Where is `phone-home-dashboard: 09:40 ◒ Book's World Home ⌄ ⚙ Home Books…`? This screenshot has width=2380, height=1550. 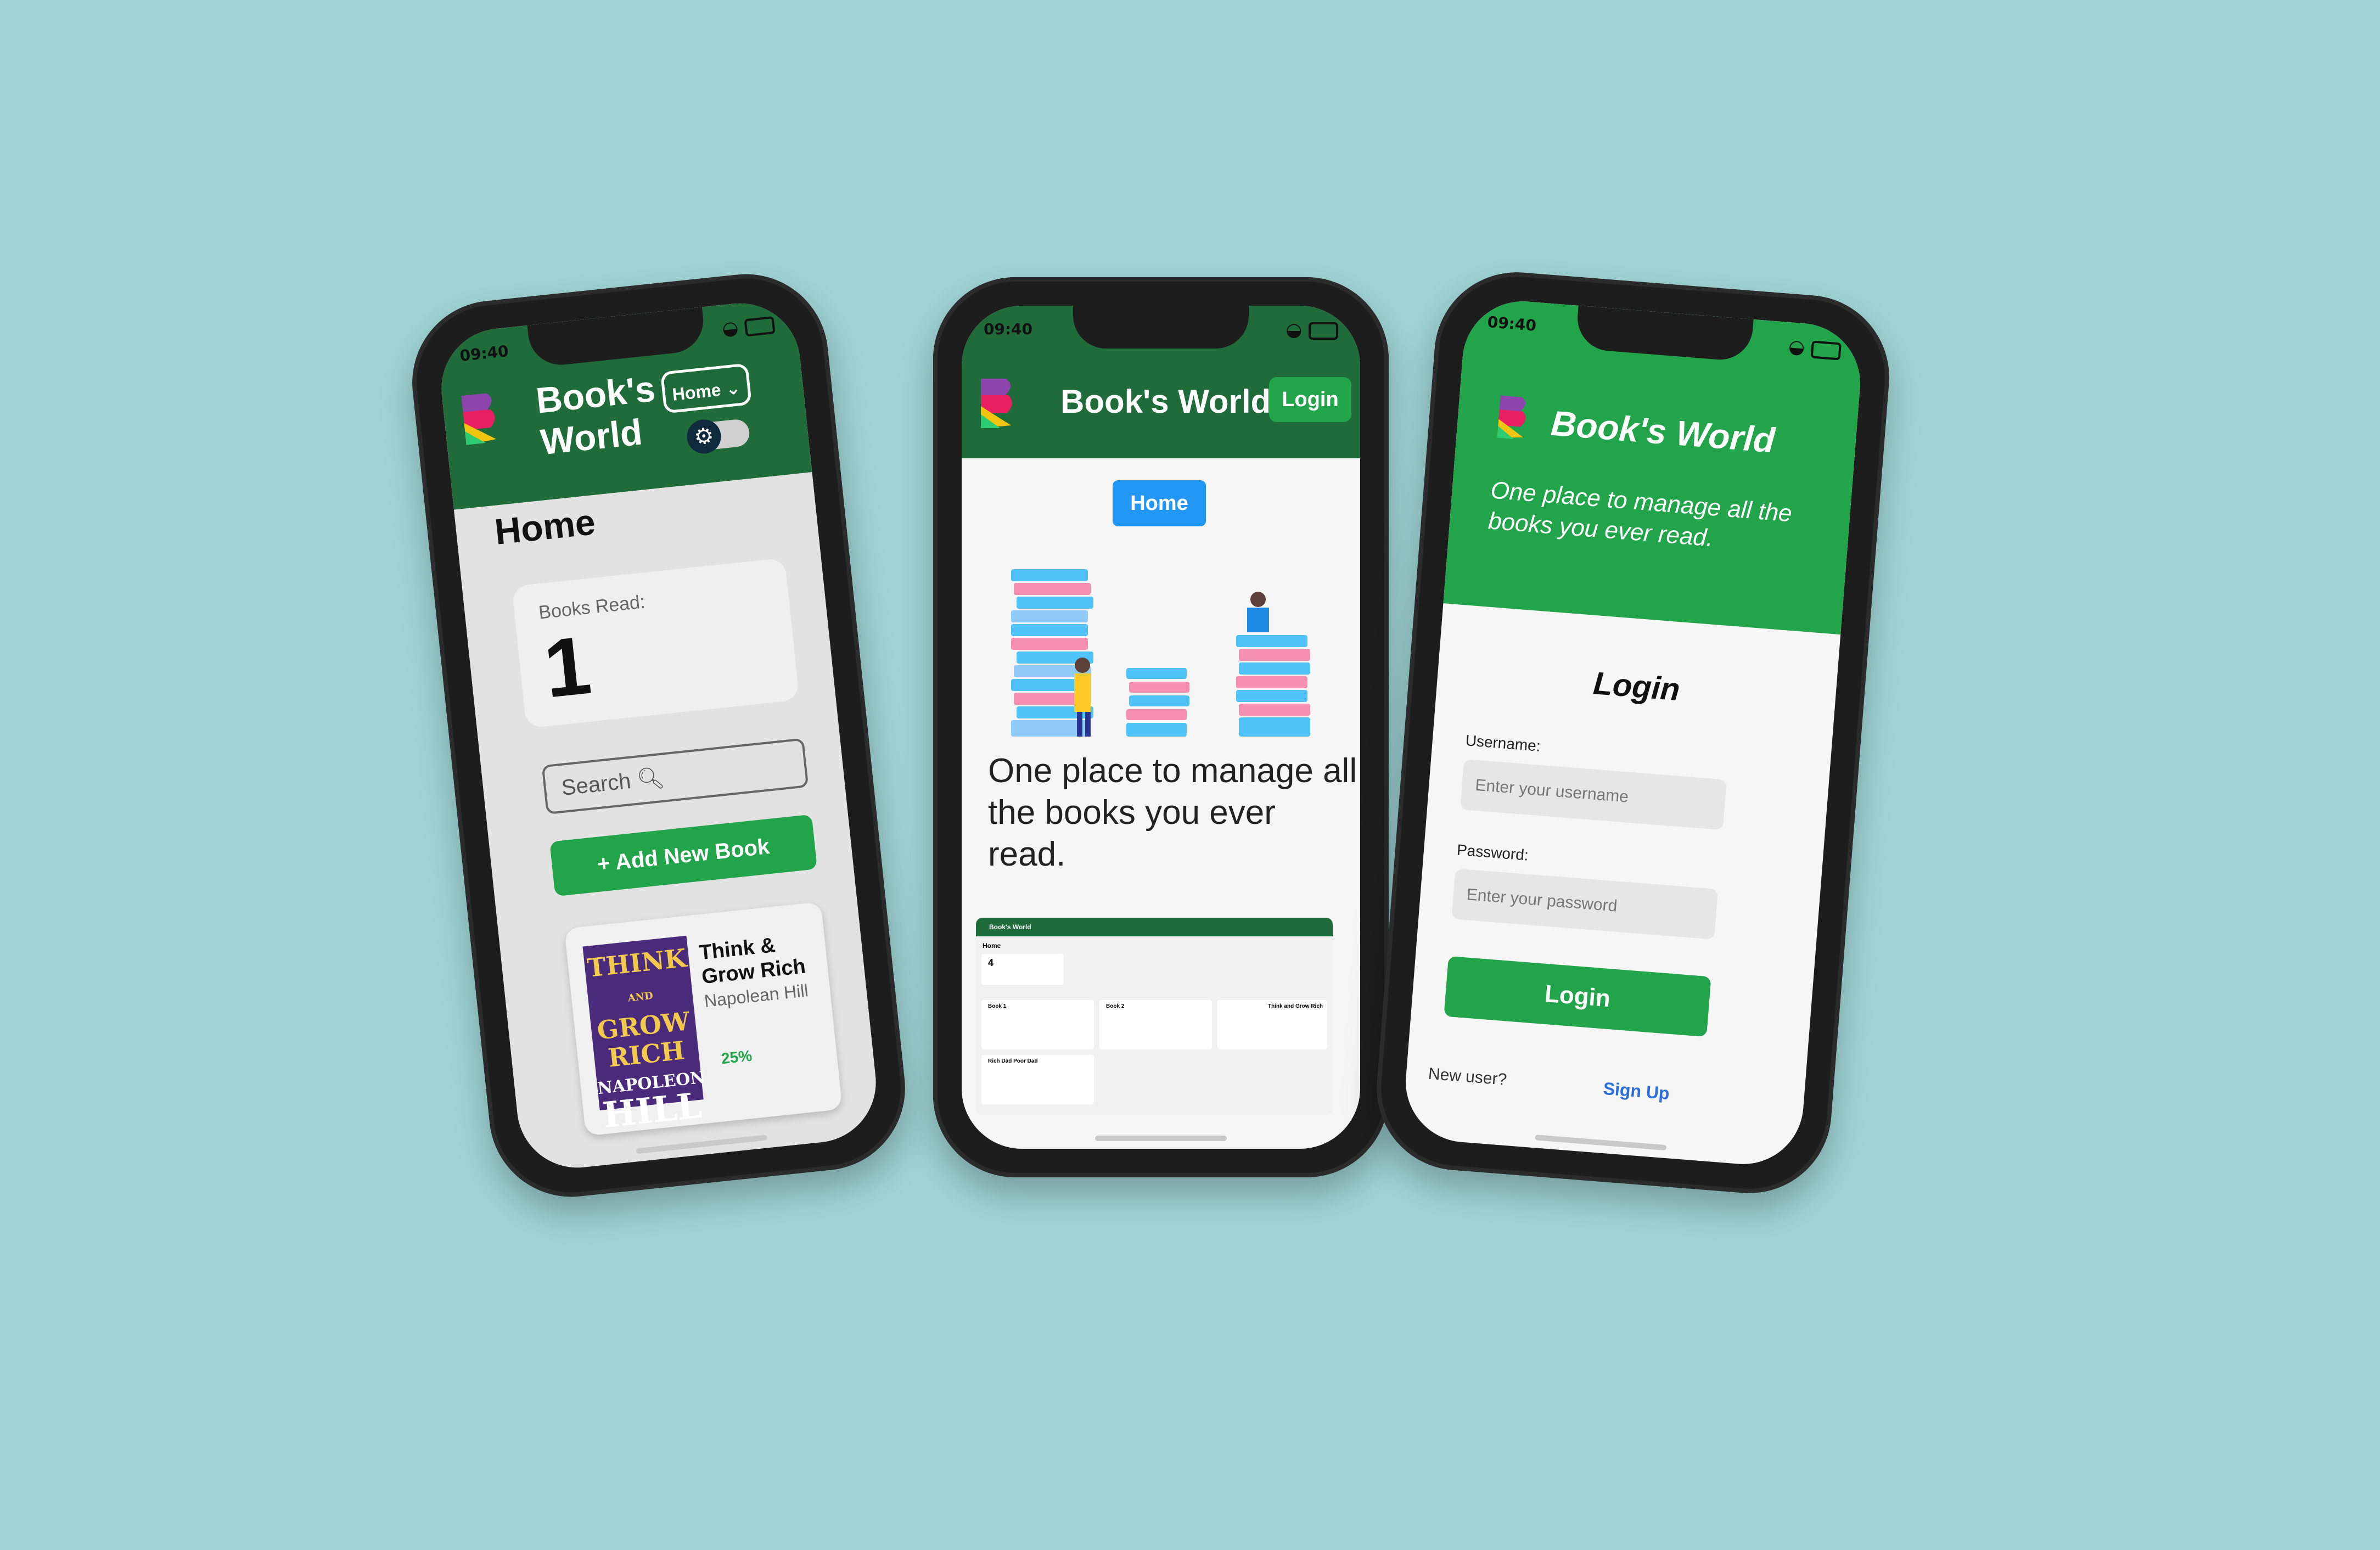 phone-home-dashboard: 09:40 ◒ Book's World Home ⌄ ⚙ Home Books… is located at coordinates (658, 735).